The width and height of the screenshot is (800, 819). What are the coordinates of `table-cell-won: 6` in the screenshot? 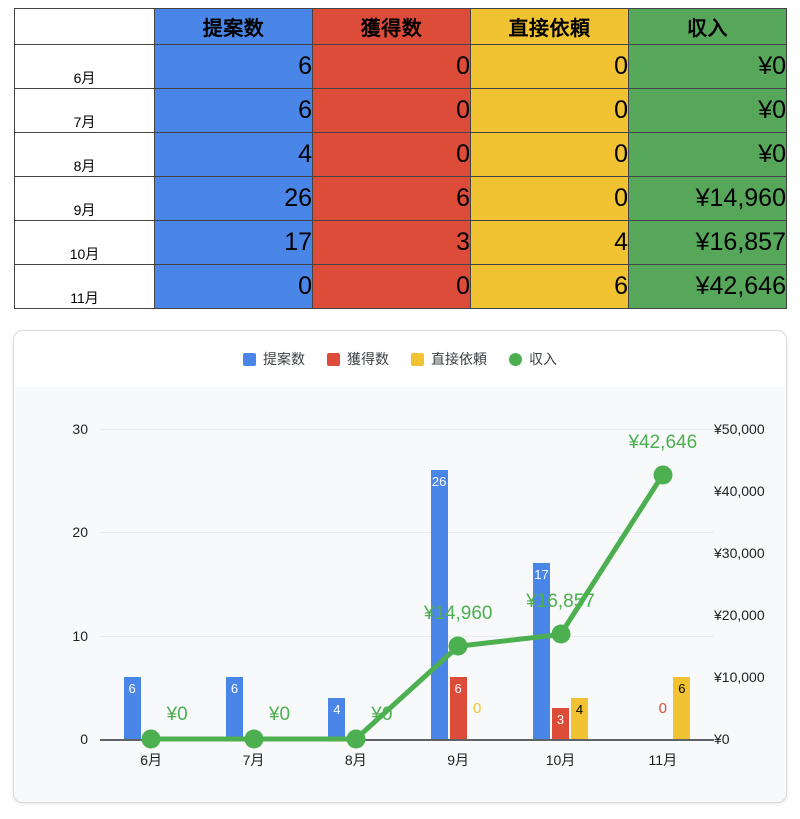 It's located at (391, 198).